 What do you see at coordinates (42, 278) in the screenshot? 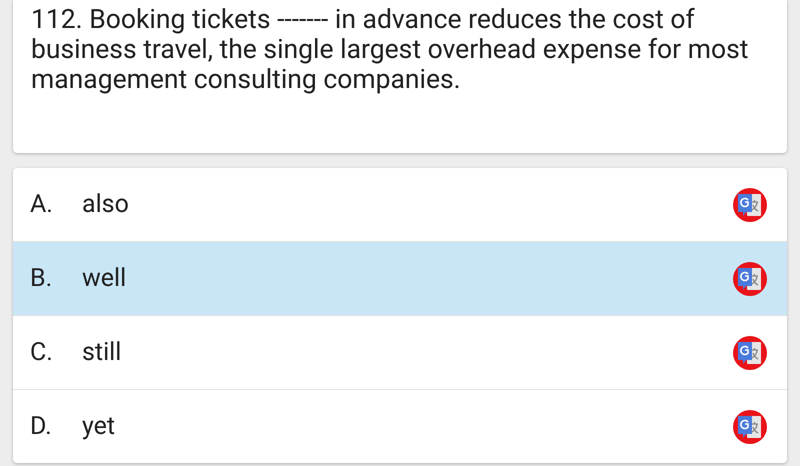
I see `option-letter: B.` at bounding box center [42, 278].